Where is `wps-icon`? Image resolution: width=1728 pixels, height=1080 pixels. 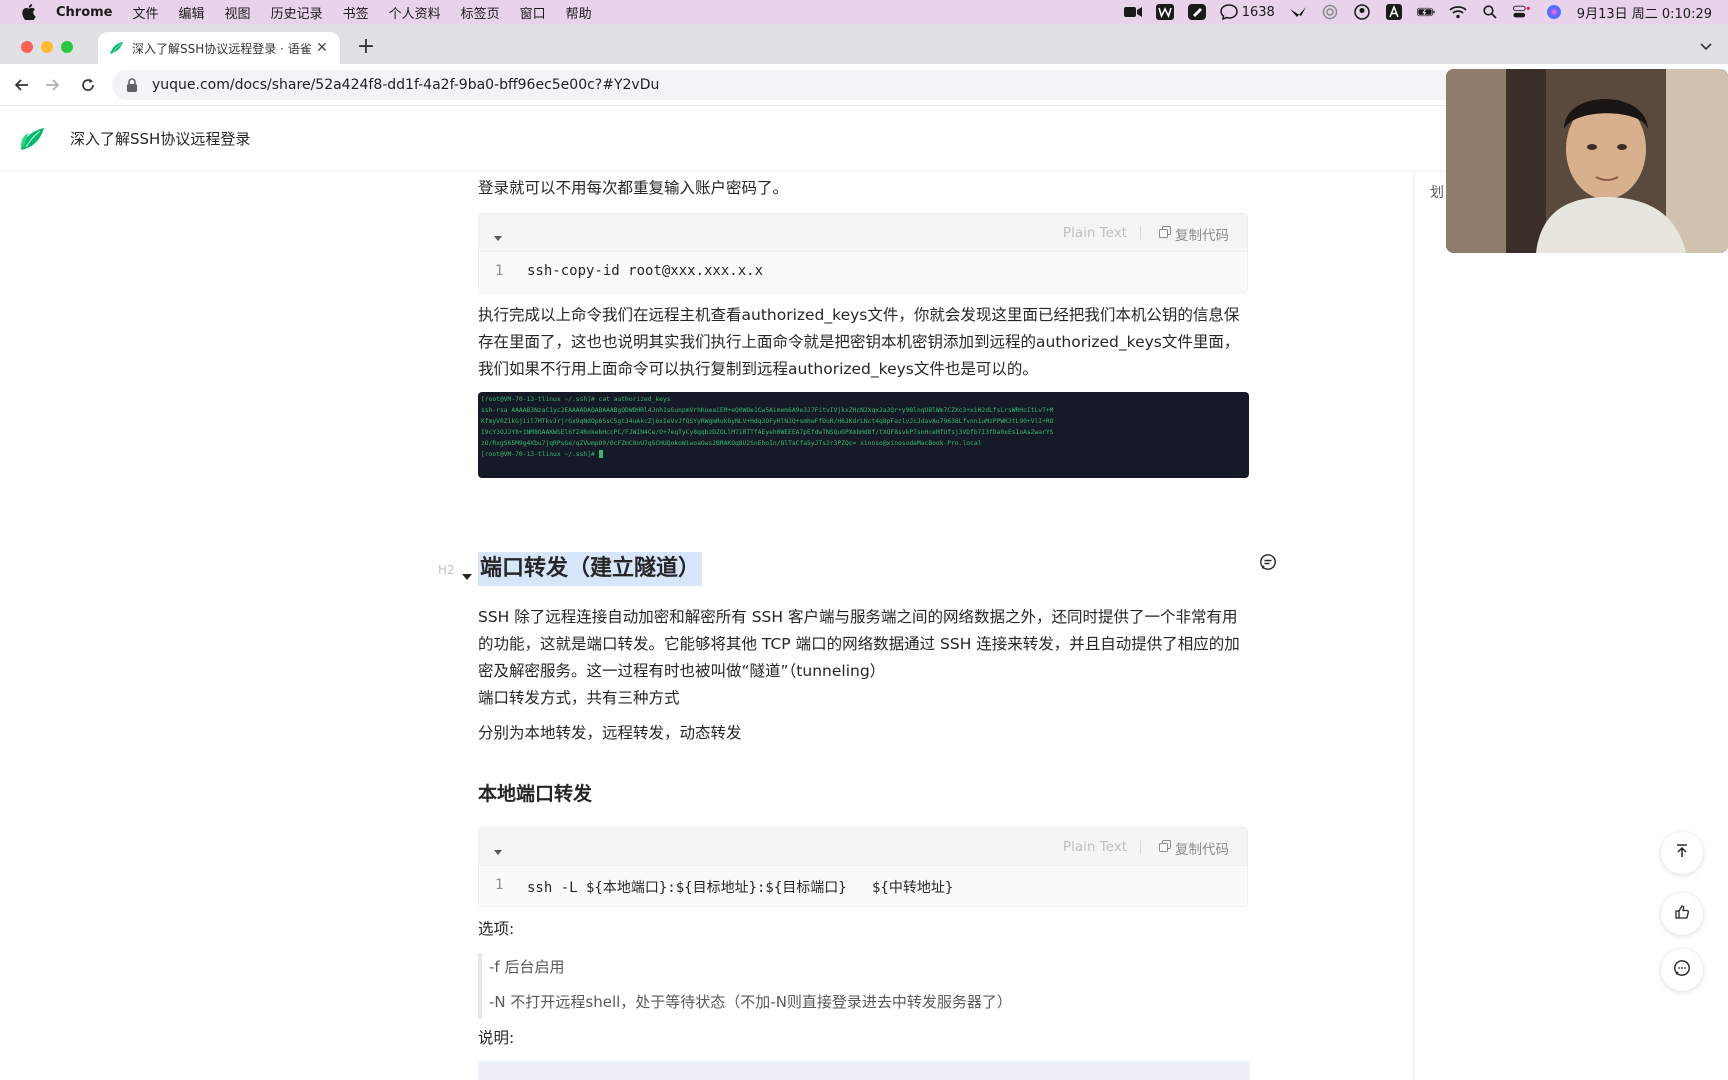 wps-icon is located at coordinates (1164, 12).